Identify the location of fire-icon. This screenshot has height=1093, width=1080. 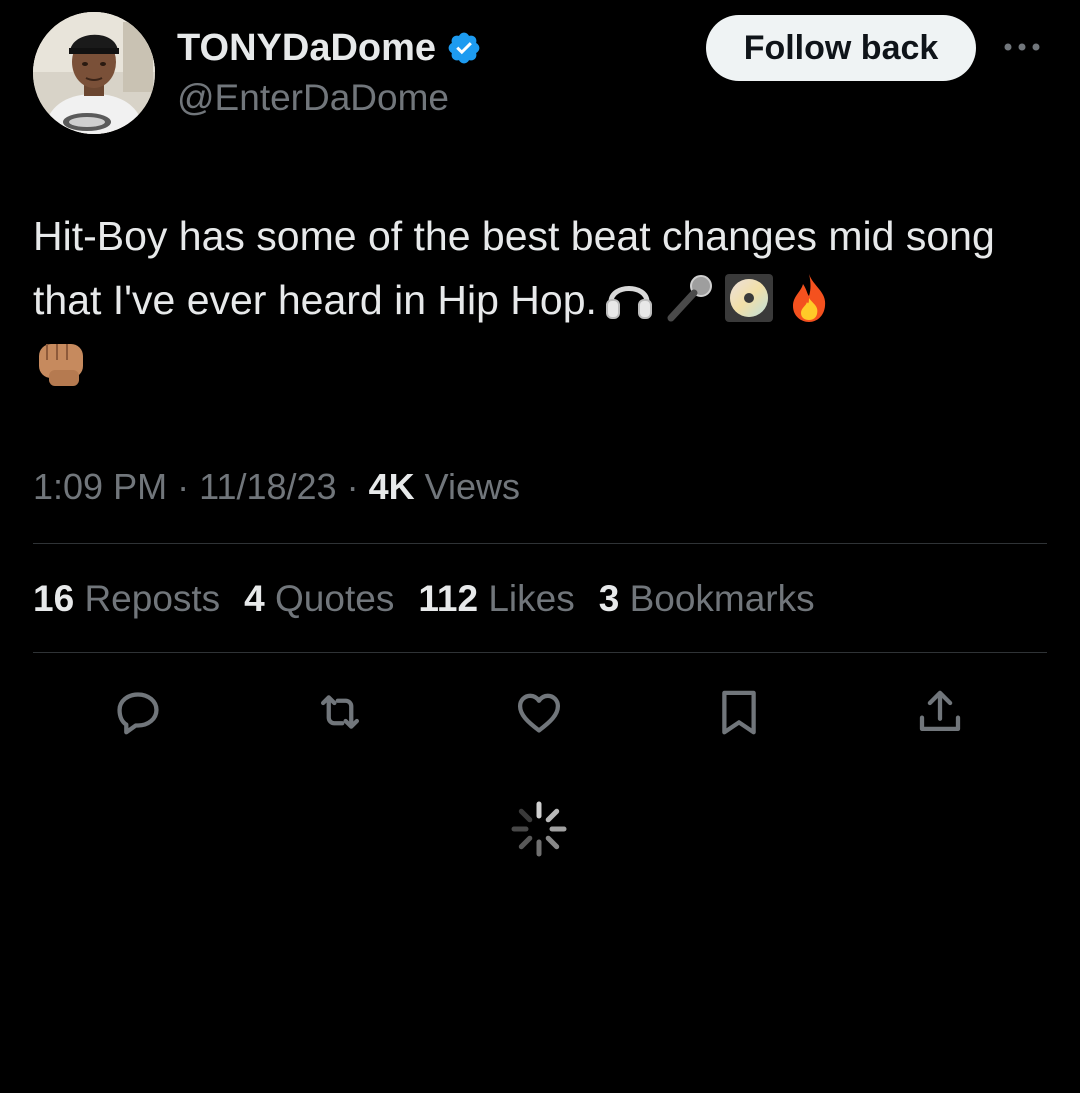
(809, 298).